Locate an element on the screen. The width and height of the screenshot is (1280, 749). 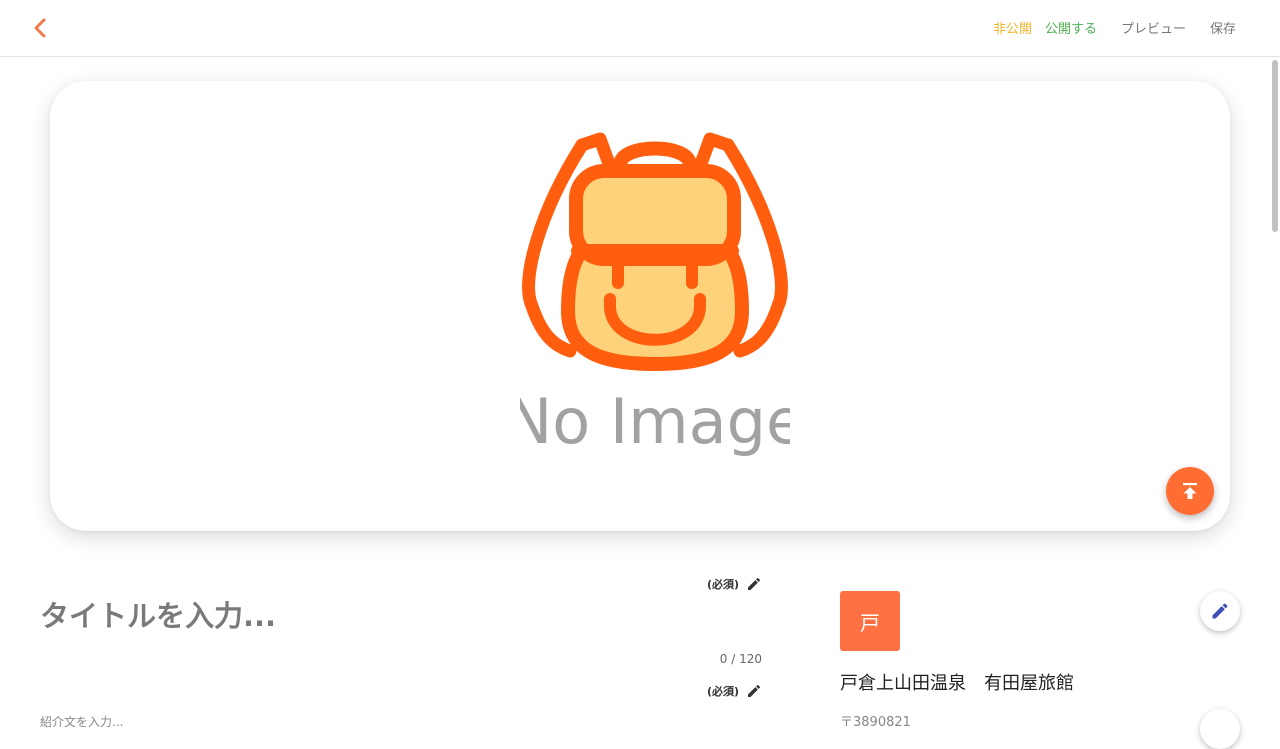
backpack-icon is located at coordinates (655, 251).